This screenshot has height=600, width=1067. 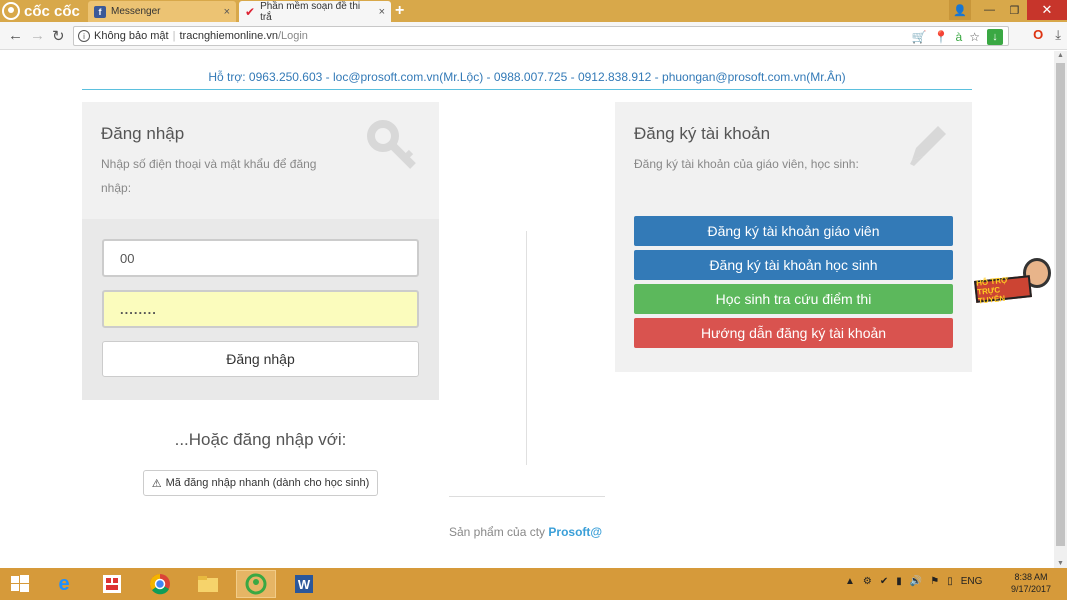 I want to click on register-teacher-button: Đăng ký tài khoản giáo viên, so click(x=793, y=231).